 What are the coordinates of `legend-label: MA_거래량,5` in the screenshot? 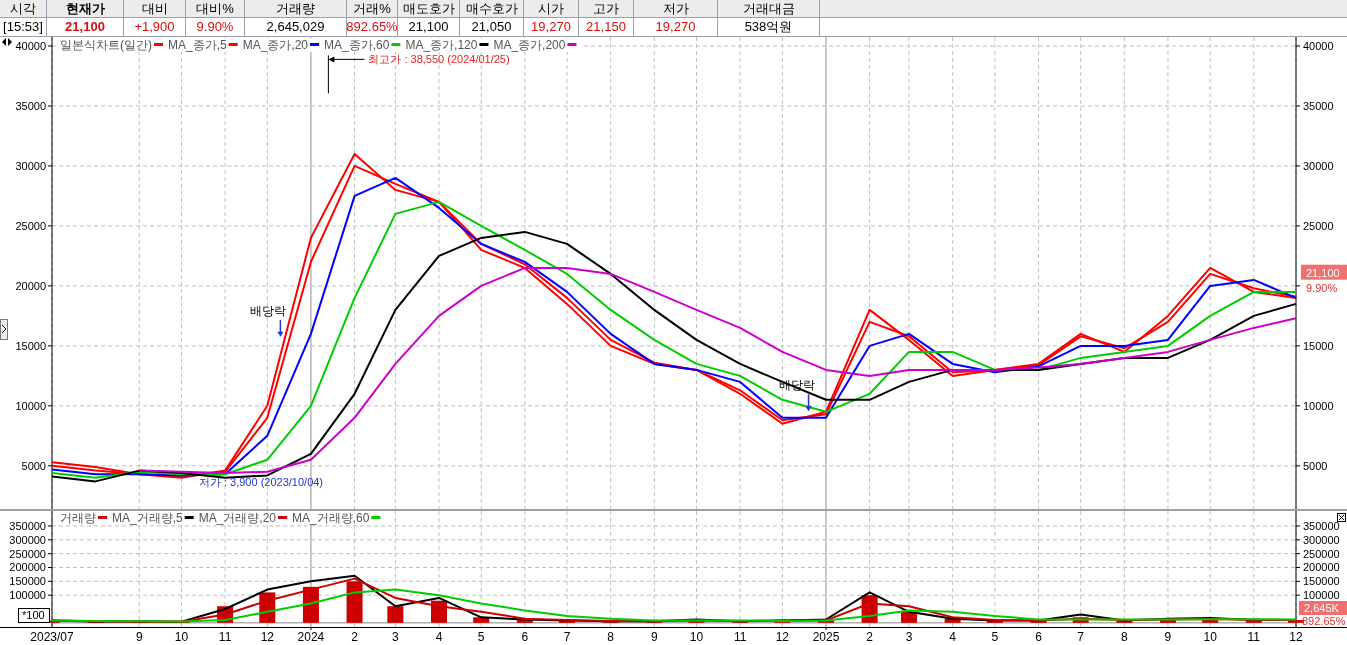 It's located at (147, 518).